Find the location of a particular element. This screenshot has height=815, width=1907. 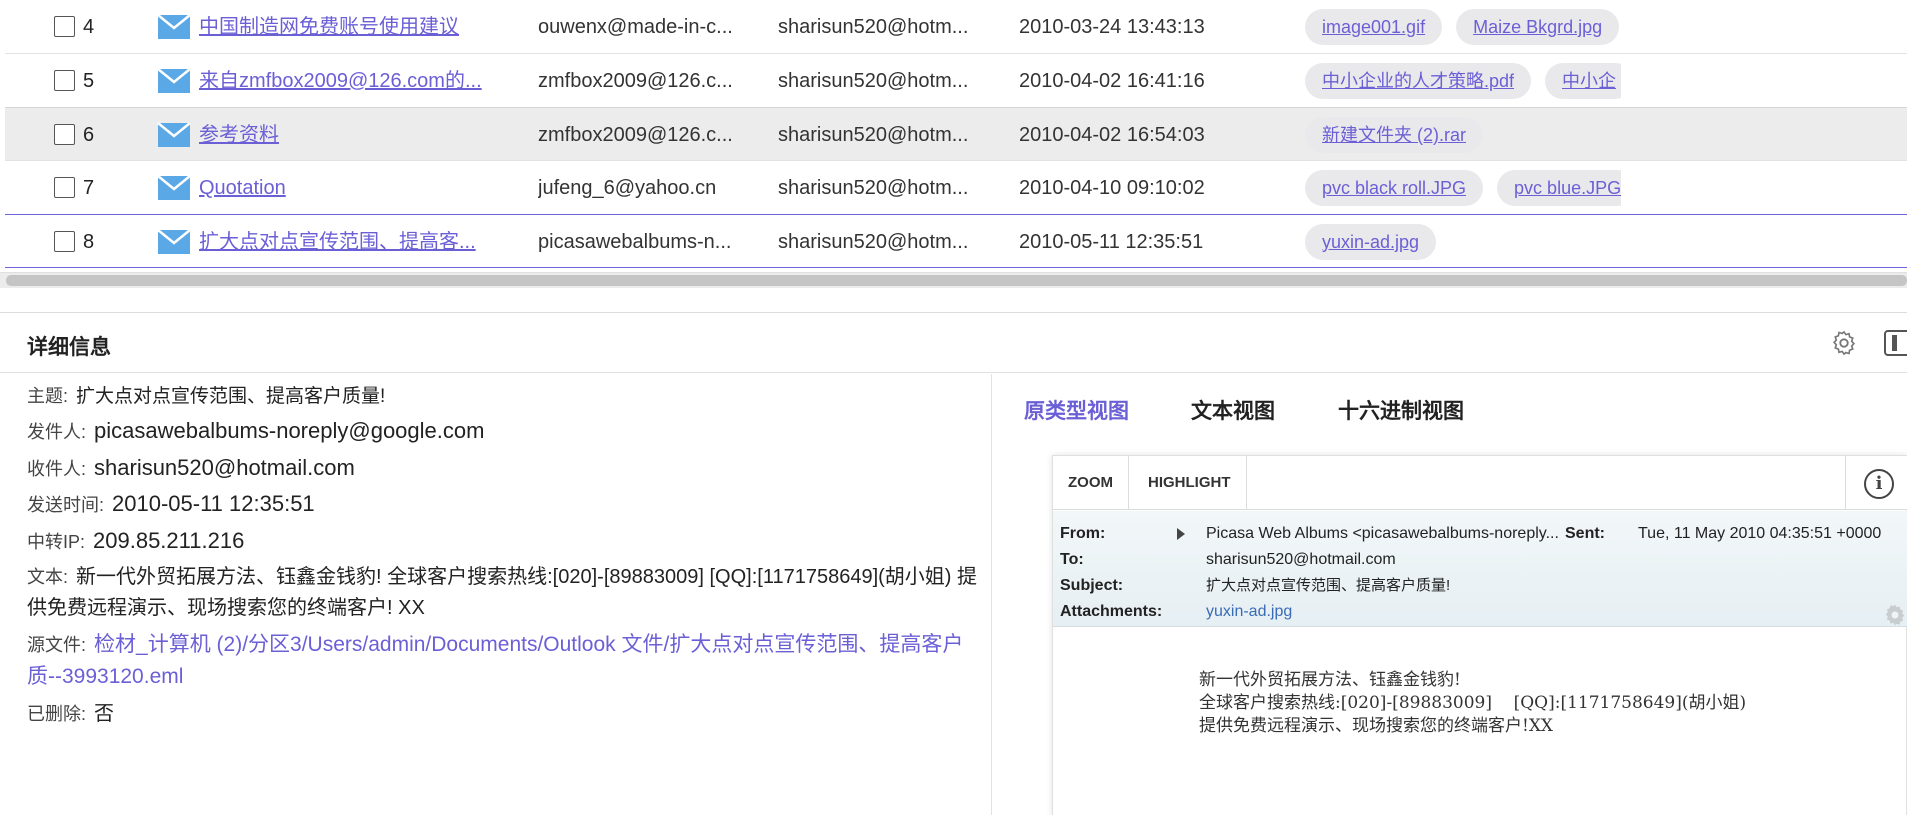

email-date: 2010-03-24 13:43:13 is located at coordinates (1112, 27).